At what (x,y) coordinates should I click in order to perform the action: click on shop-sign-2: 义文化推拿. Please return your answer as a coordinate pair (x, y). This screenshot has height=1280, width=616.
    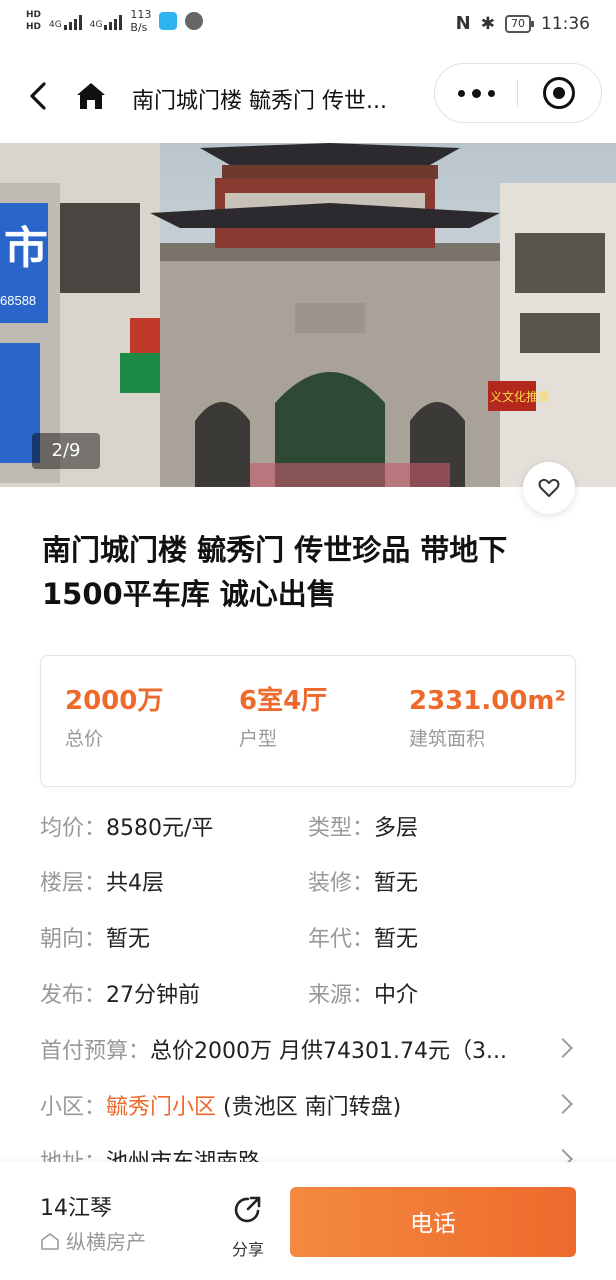
    Looking at the image, I should click on (520, 396).